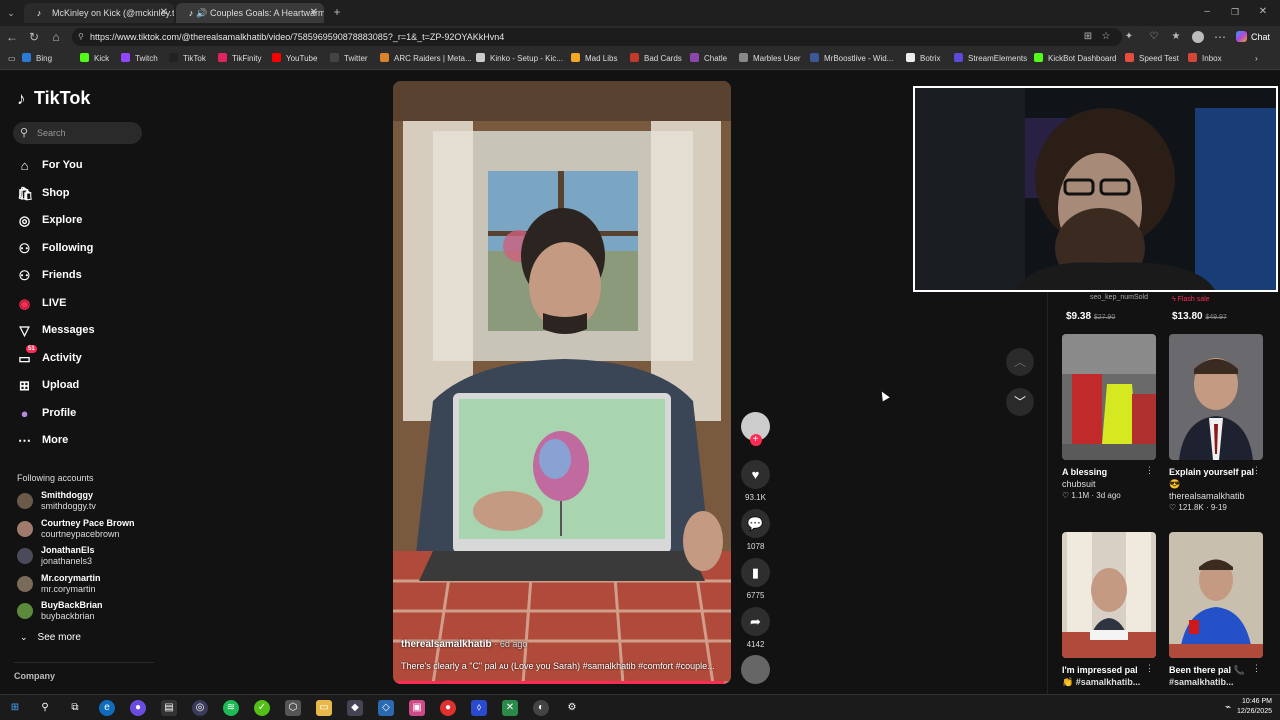 This screenshot has height=720, width=1280. I want to click on system-clock: 10:46 PM 12/26/2025, so click(1254, 707).